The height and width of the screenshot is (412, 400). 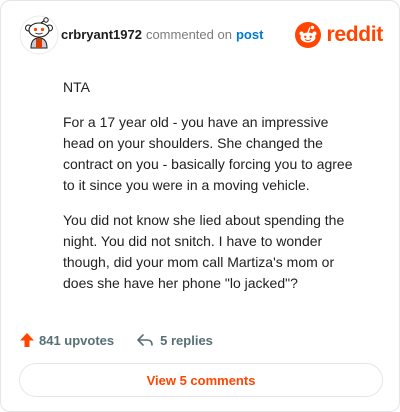 What do you see at coordinates (354, 34) in the screenshot?
I see `reddit-wordmark: reddit` at bounding box center [354, 34].